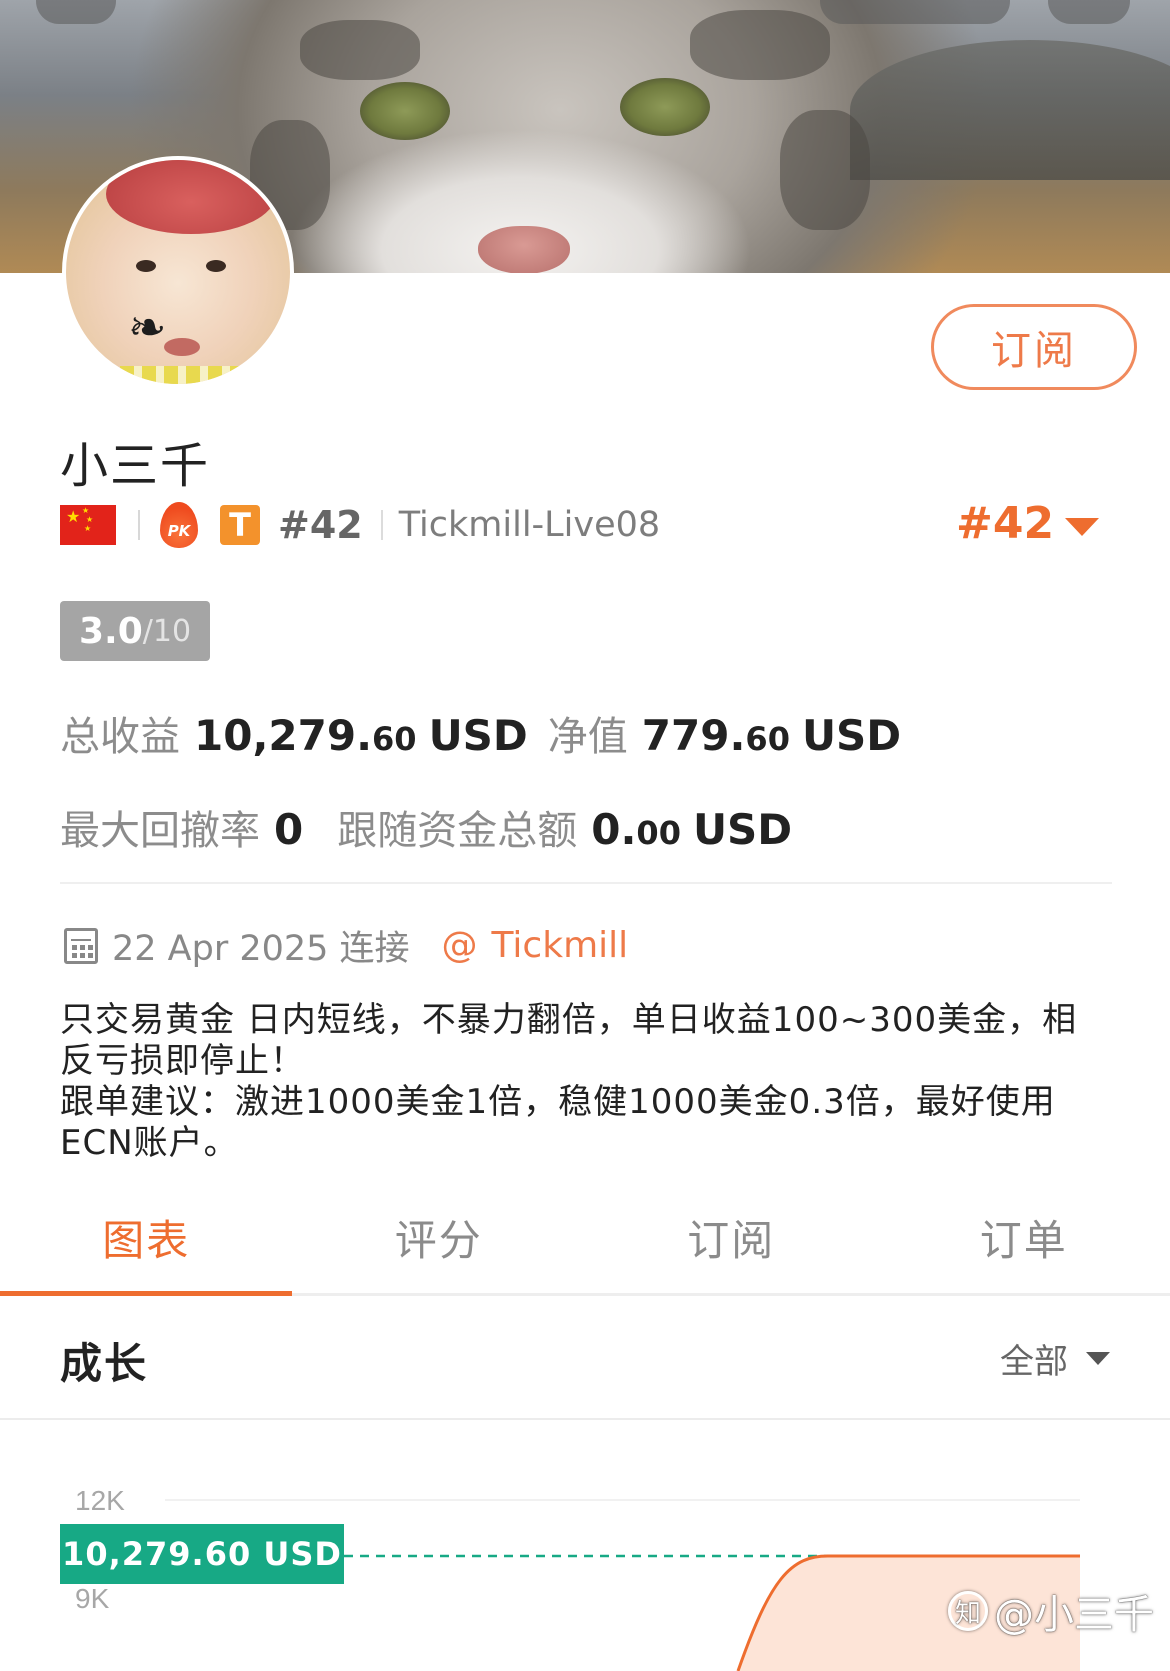  What do you see at coordinates (305, 735) in the screenshot?
I see `total-profit-value: 10,279.60` at bounding box center [305, 735].